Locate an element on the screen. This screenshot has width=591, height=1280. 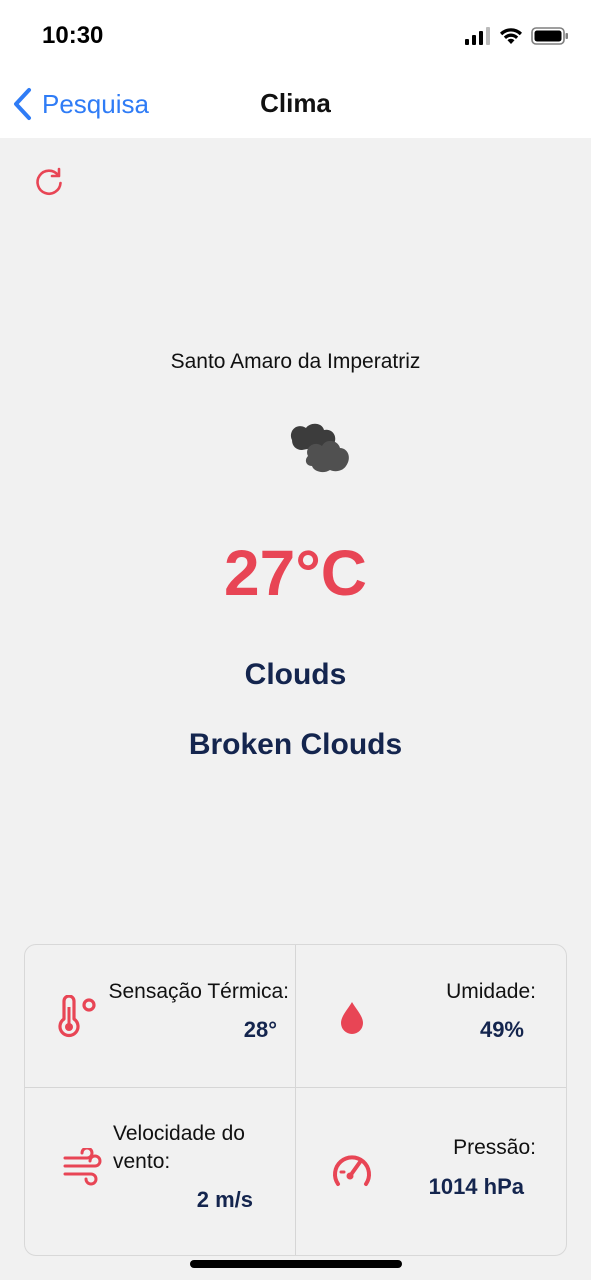
thermometer-icon is located at coordinates (77, 1016).